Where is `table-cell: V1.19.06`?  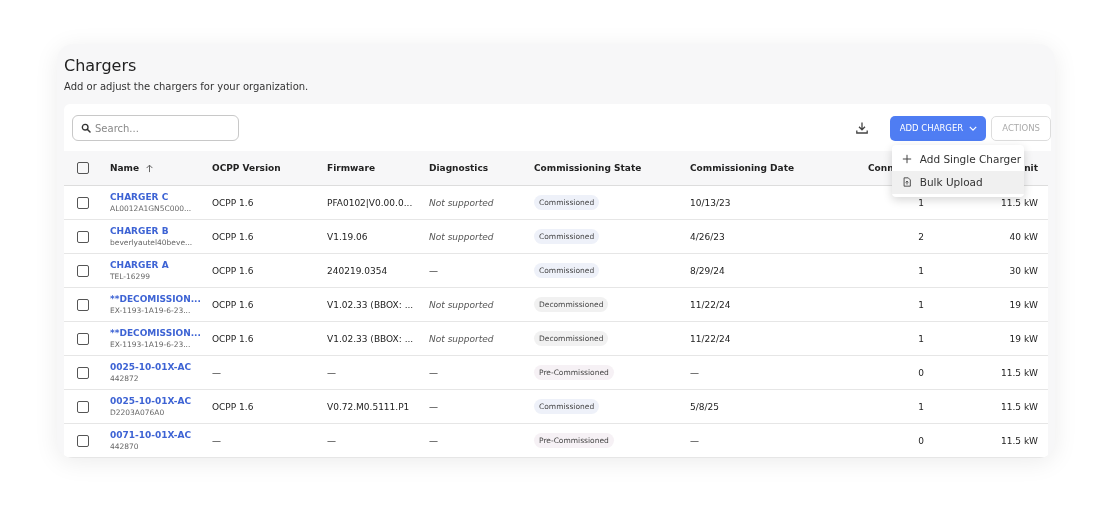
table-cell: V1.19.06 is located at coordinates (347, 236).